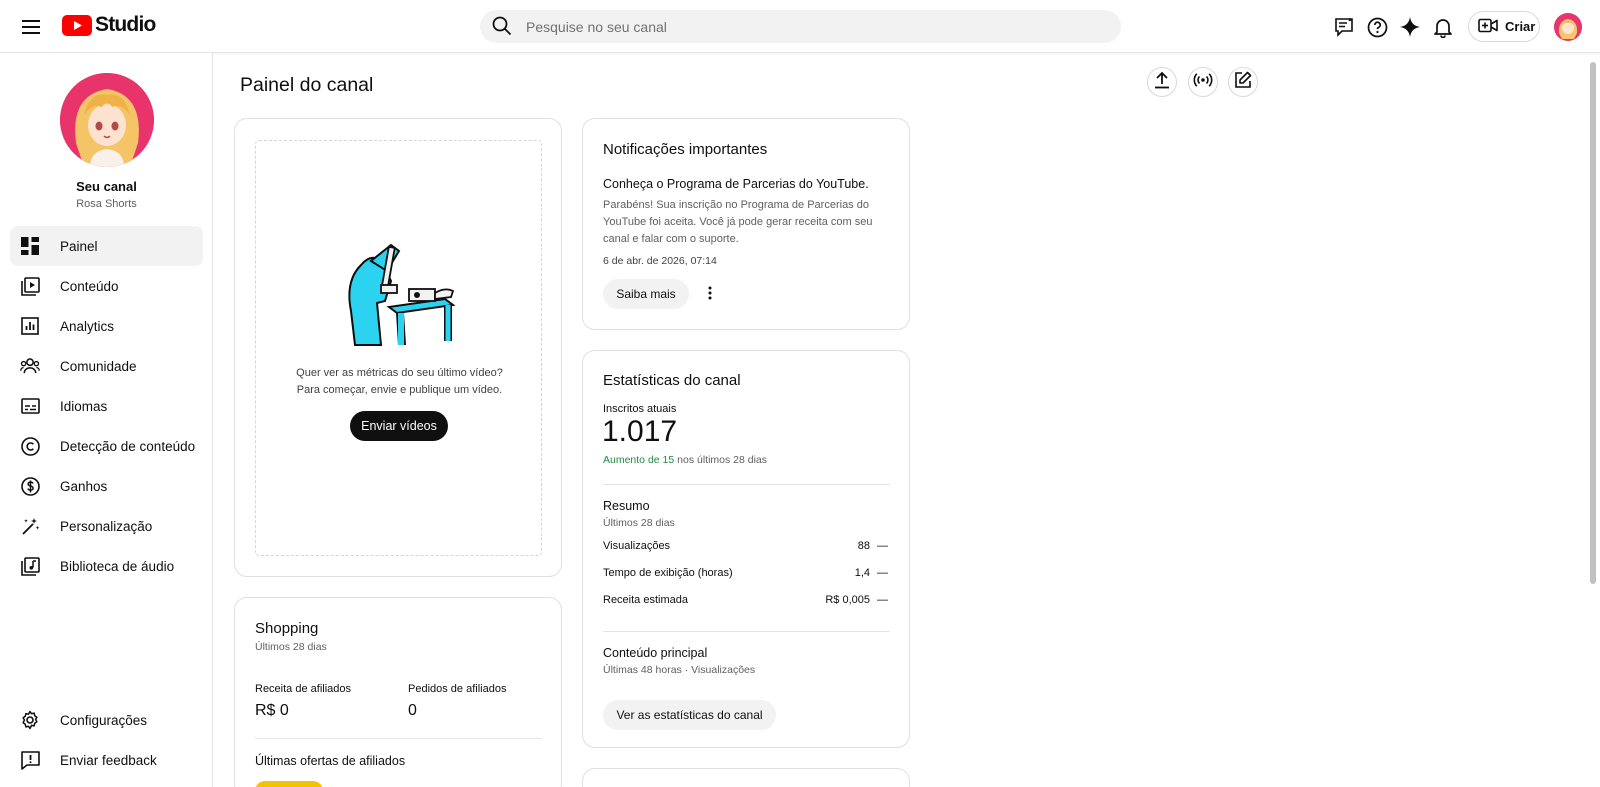 The height and width of the screenshot is (787, 1600). What do you see at coordinates (668, 573) in the screenshot?
I see `stat-label: Tempo de exibição (horas)` at bounding box center [668, 573].